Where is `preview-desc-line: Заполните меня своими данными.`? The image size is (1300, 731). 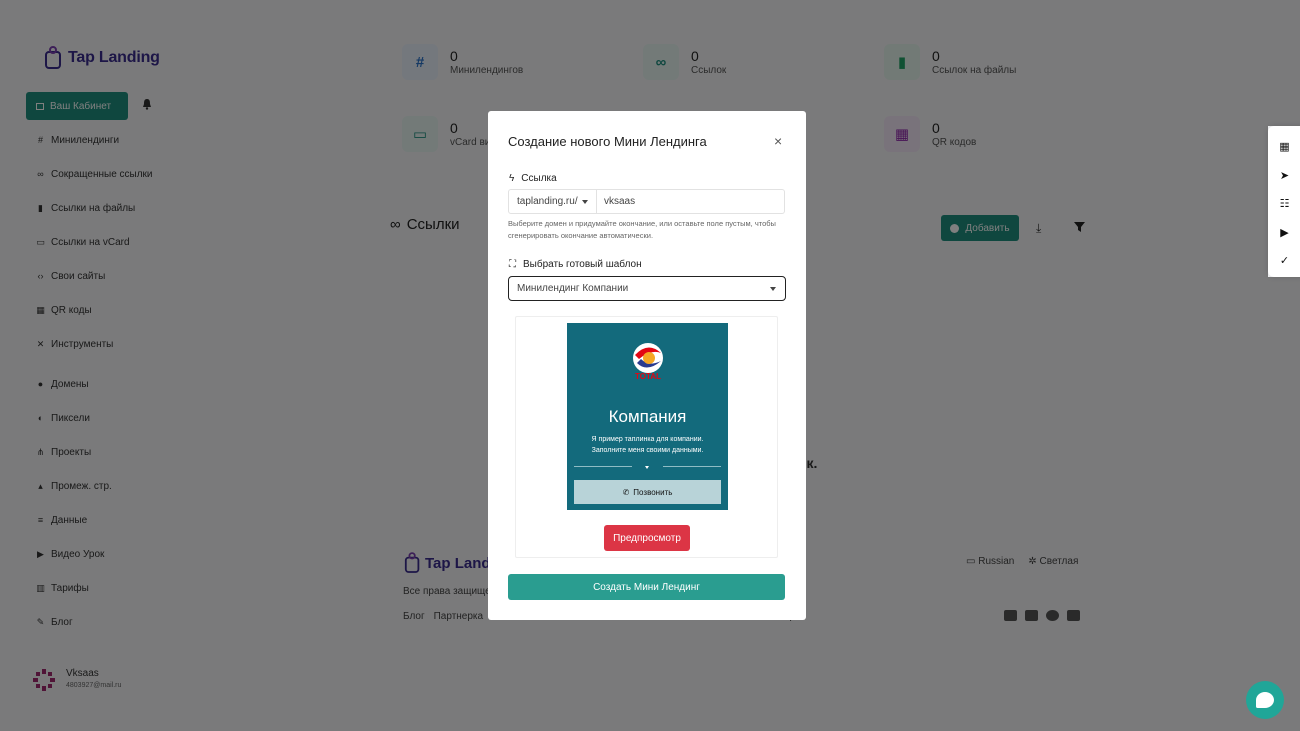 preview-desc-line: Заполните меня своими данными. is located at coordinates (647, 450).